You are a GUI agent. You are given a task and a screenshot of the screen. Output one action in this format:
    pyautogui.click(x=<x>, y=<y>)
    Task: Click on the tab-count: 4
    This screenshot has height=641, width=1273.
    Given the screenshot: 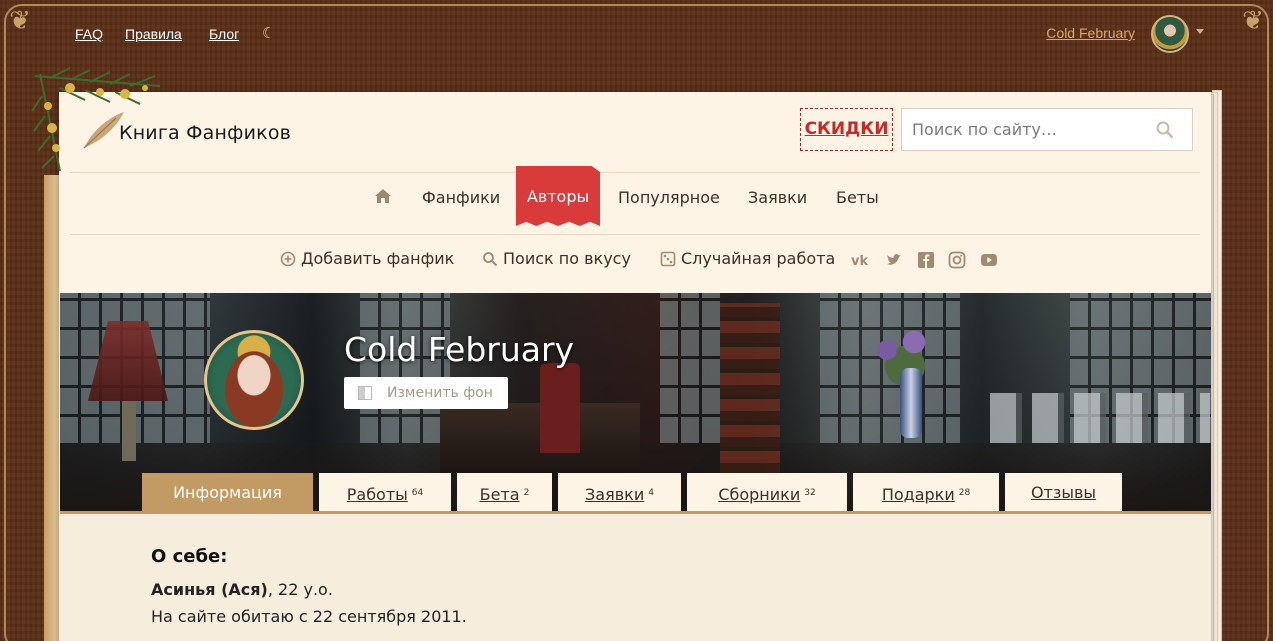 What is the action you would take?
    pyautogui.click(x=651, y=493)
    